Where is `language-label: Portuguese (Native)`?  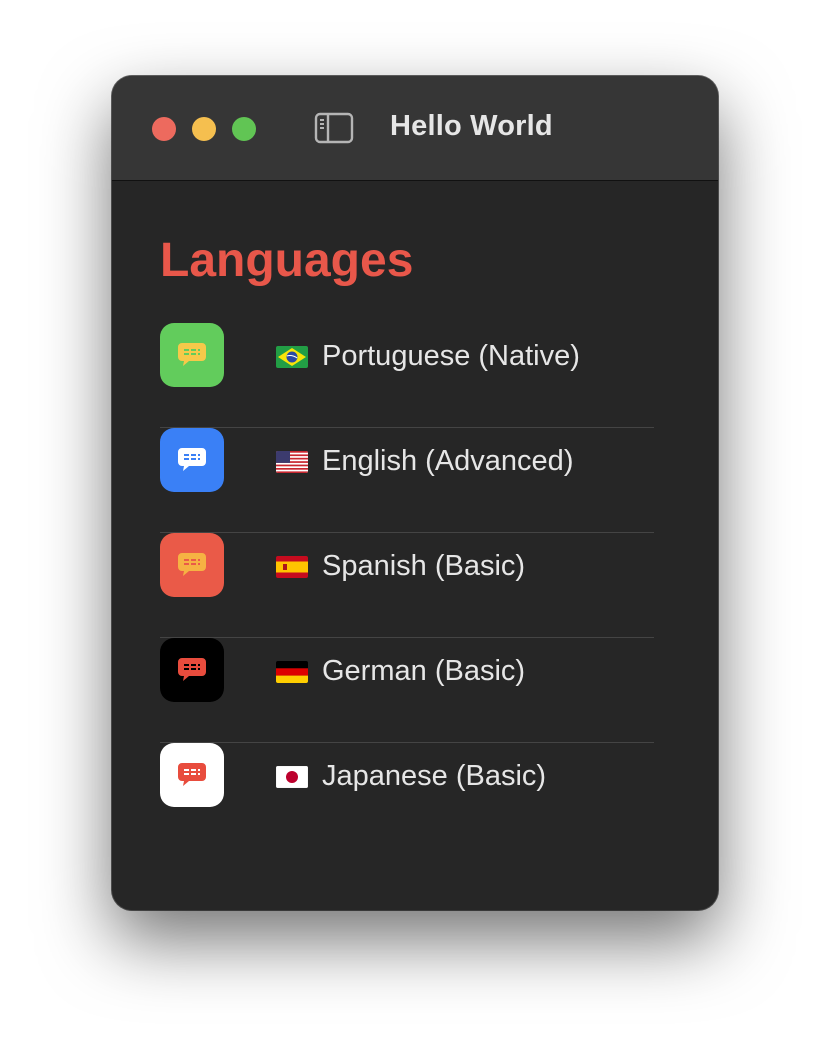 language-label: Portuguese (Native) is located at coordinates (451, 356).